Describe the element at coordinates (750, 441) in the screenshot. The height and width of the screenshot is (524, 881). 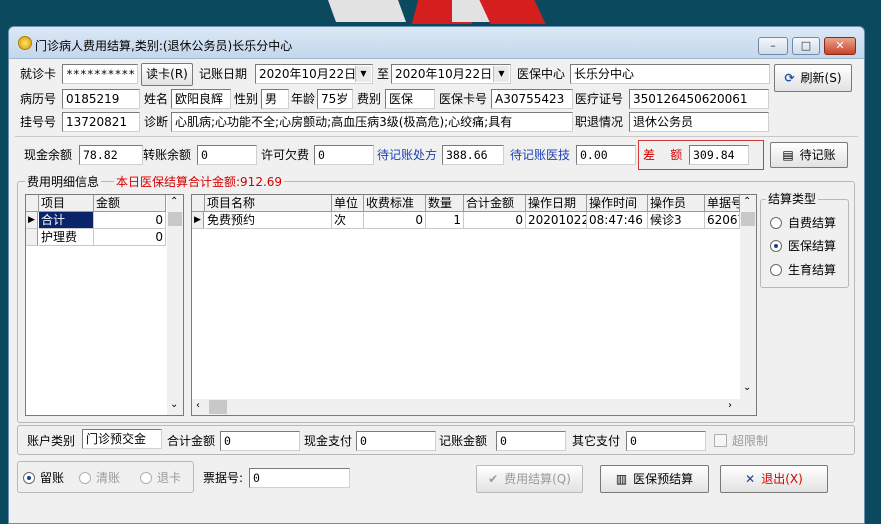
I see `over-limit-label: 超限制` at that location.